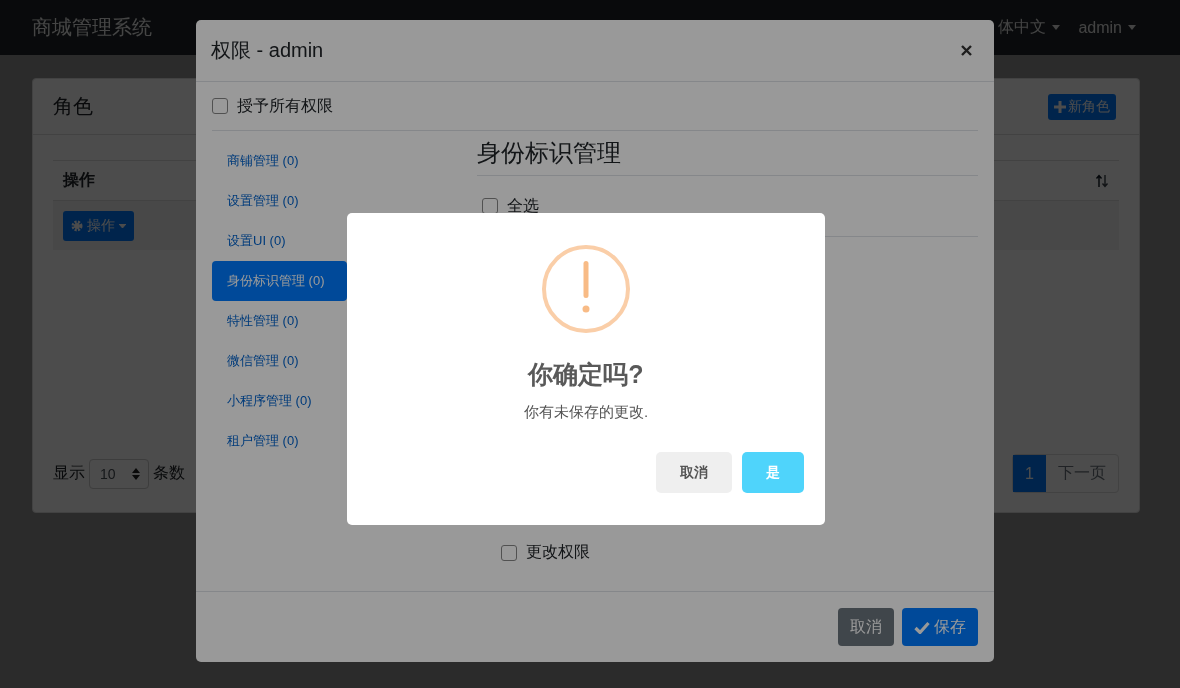  I want to click on warning-icon, so click(586, 289).